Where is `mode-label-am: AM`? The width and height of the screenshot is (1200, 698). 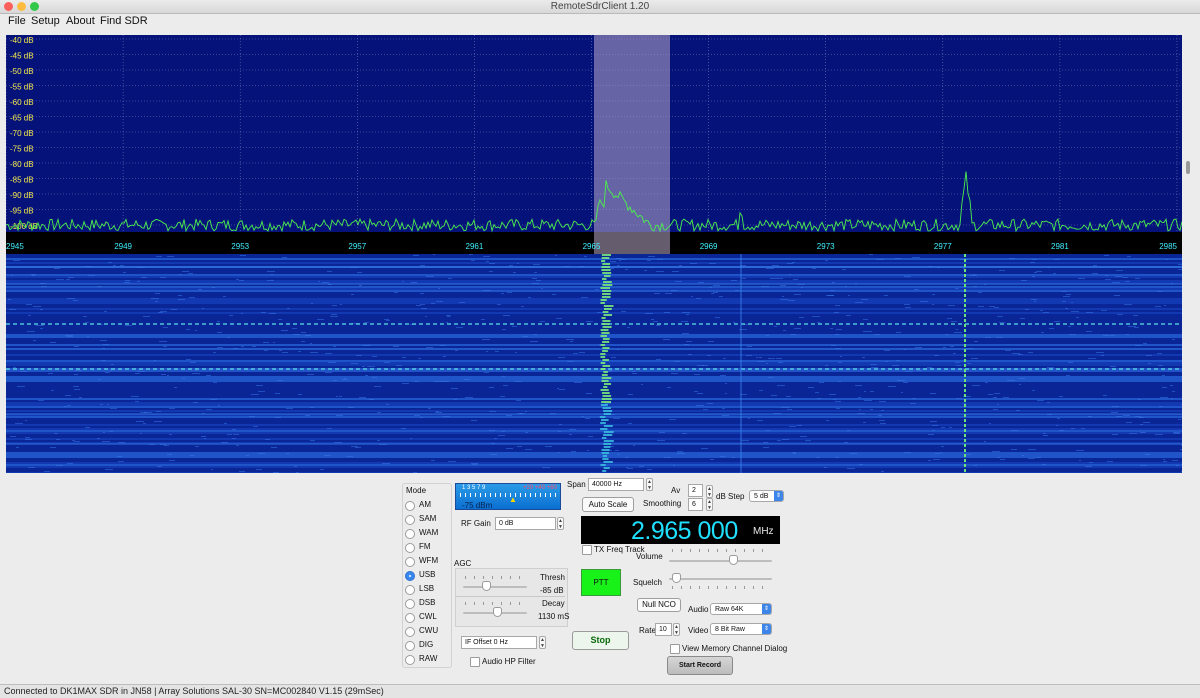
mode-label-am: AM is located at coordinates (425, 504).